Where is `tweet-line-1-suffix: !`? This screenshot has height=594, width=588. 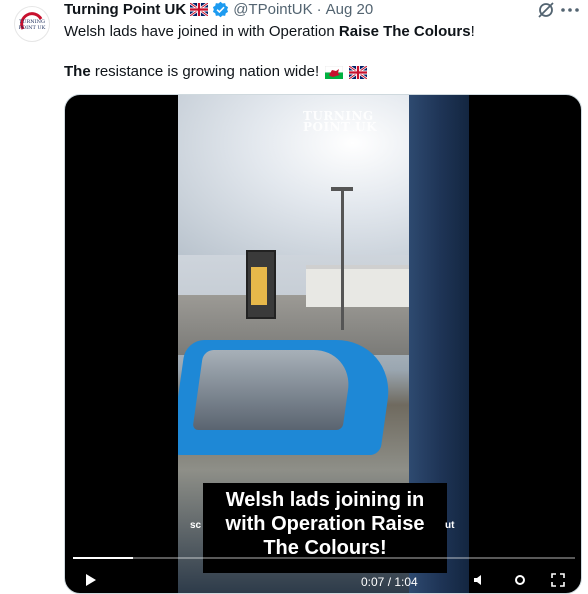 tweet-line-1-suffix: ! is located at coordinates (472, 31).